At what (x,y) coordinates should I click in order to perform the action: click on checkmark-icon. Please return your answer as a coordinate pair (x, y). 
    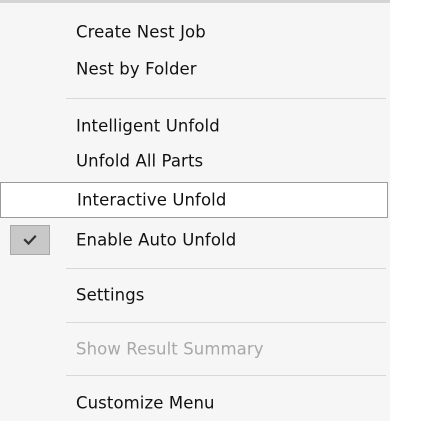
    Looking at the image, I should click on (30, 240).